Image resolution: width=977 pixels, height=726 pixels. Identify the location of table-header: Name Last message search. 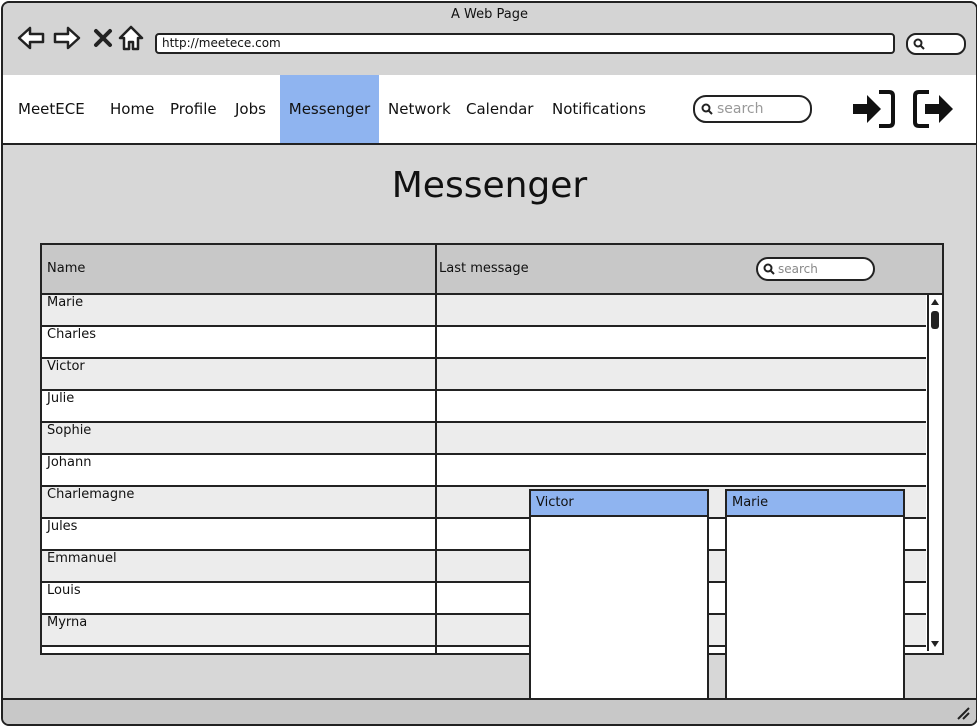
(492, 270).